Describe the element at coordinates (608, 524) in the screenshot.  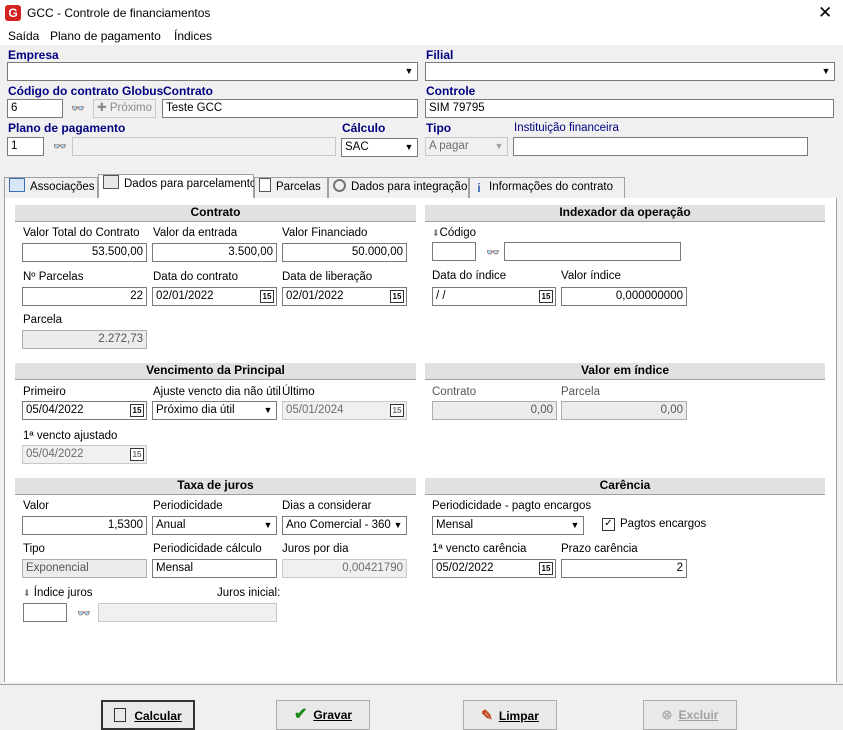
I see `pagtos-encargos-checkbox: ✓` at that location.